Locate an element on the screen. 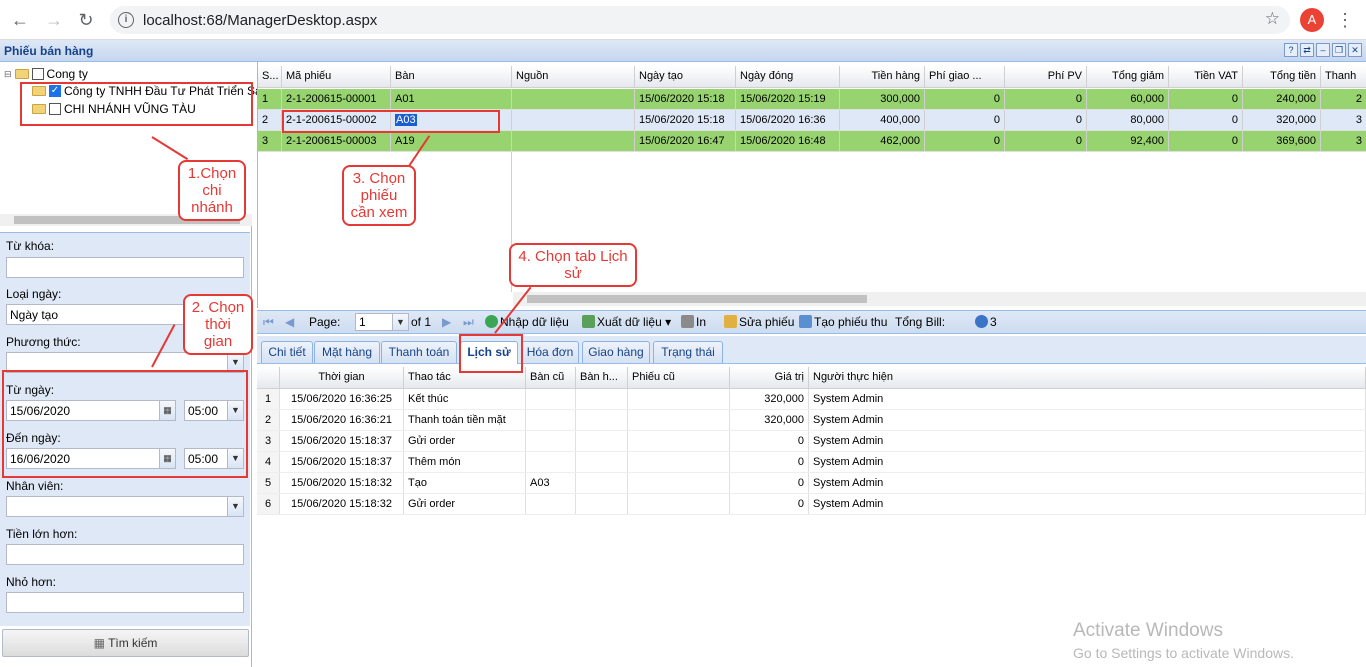 Image resolution: width=1366 pixels, height=667 pixels. tree-node-checkbox: ✓ is located at coordinates (55, 91).